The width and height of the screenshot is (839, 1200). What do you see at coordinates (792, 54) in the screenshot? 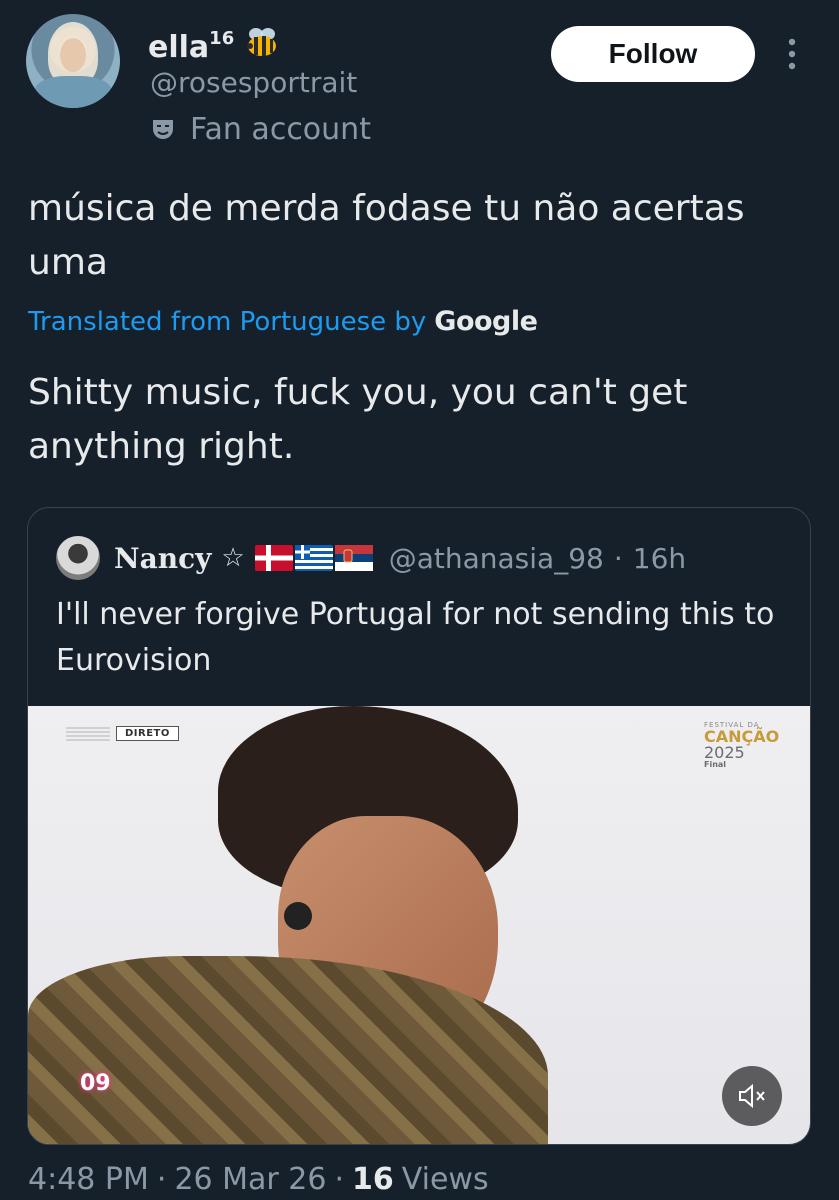
I see `more-options-icon` at bounding box center [792, 54].